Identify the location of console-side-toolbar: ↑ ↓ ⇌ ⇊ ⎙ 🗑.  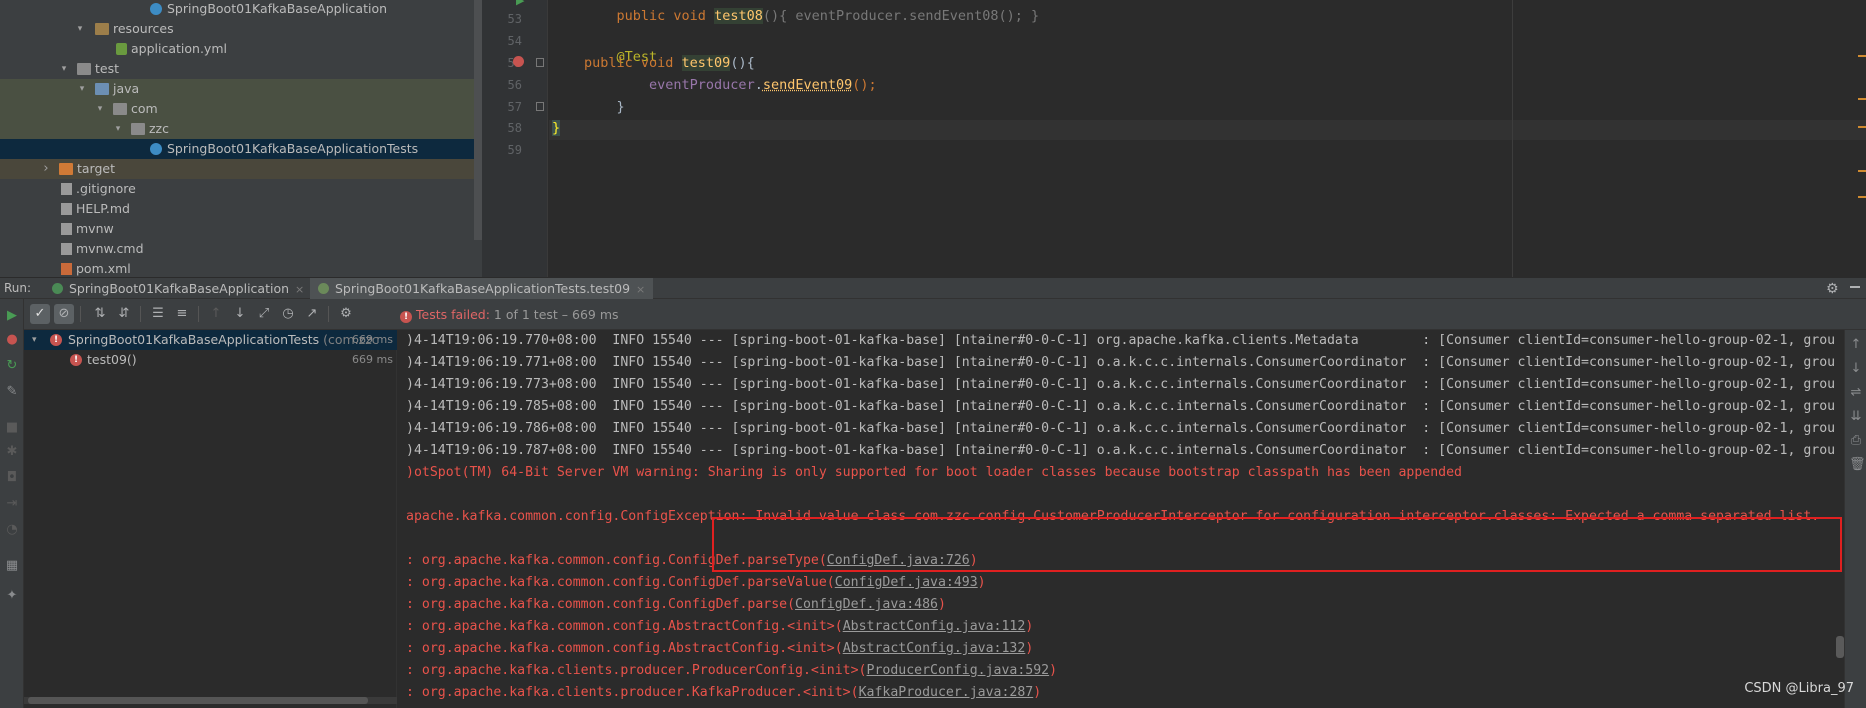
(1855, 519).